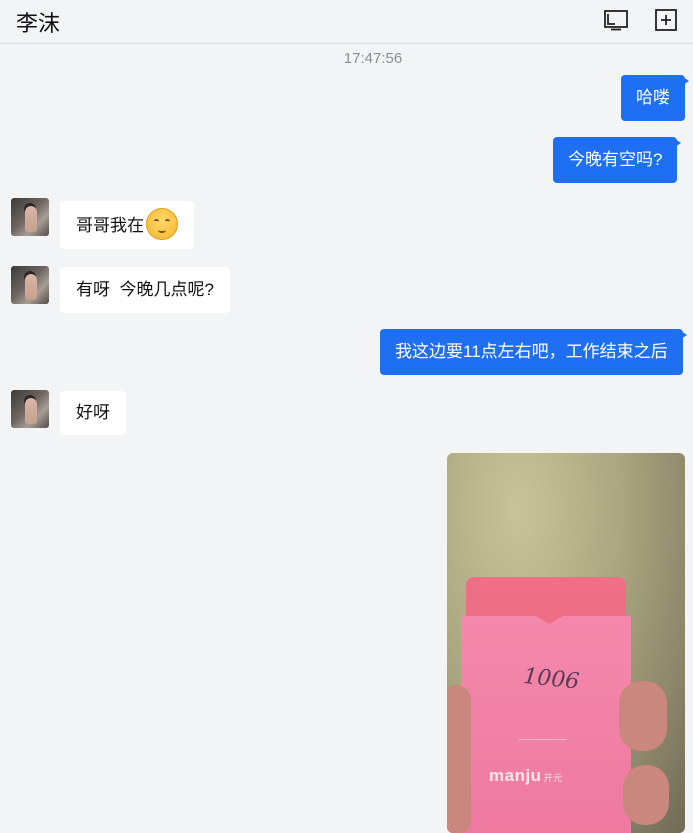 The width and height of the screenshot is (693, 833). I want to click on relieved-face-emoji, so click(162, 223).